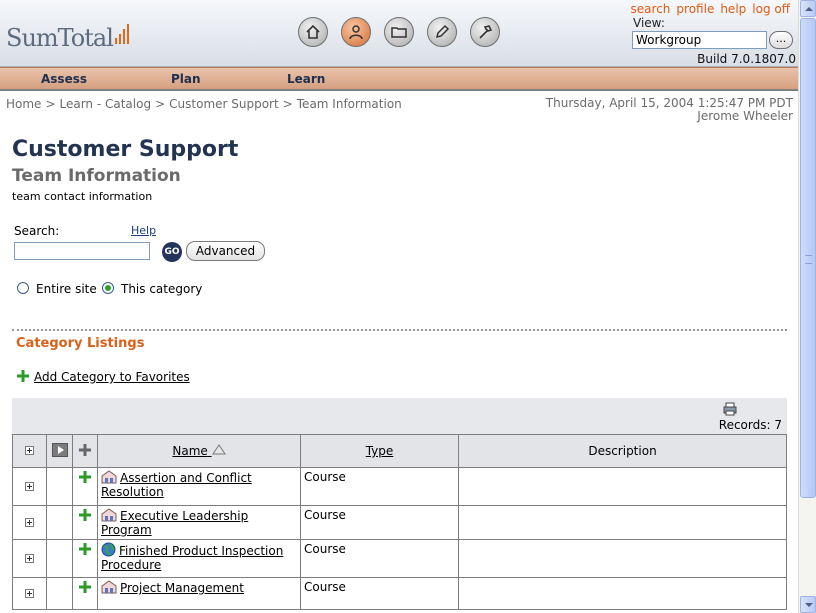 The width and height of the screenshot is (816, 613). Describe the element at coordinates (808, 8) in the screenshot. I see `scroll-up-button` at that location.